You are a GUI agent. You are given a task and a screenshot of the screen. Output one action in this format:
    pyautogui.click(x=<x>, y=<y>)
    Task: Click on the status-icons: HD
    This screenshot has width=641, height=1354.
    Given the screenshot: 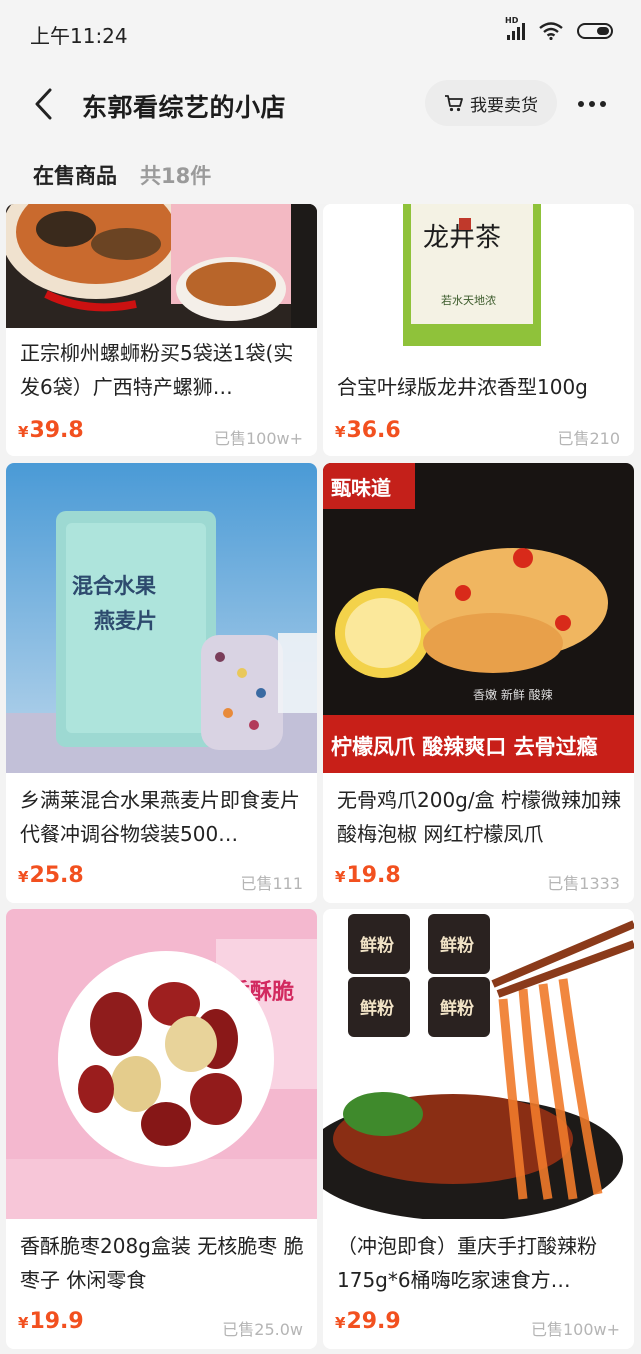 What is the action you would take?
    pyautogui.click(x=559, y=28)
    